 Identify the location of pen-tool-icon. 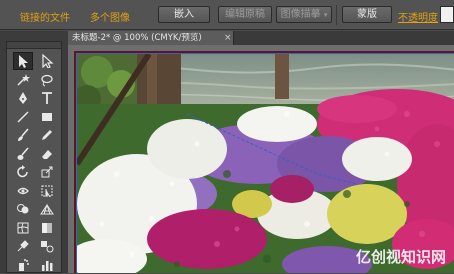
(23, 98).